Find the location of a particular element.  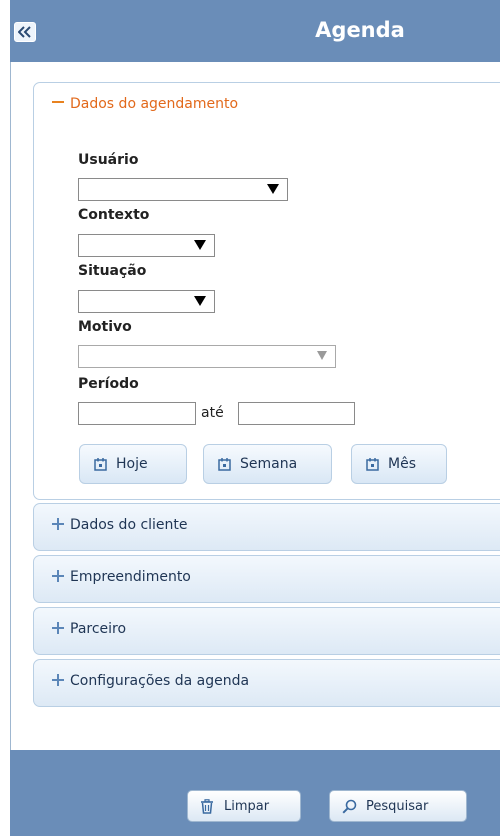

section-configuracoes-agenda-header: Configurações da agenda is located at coordinates (150, 684).